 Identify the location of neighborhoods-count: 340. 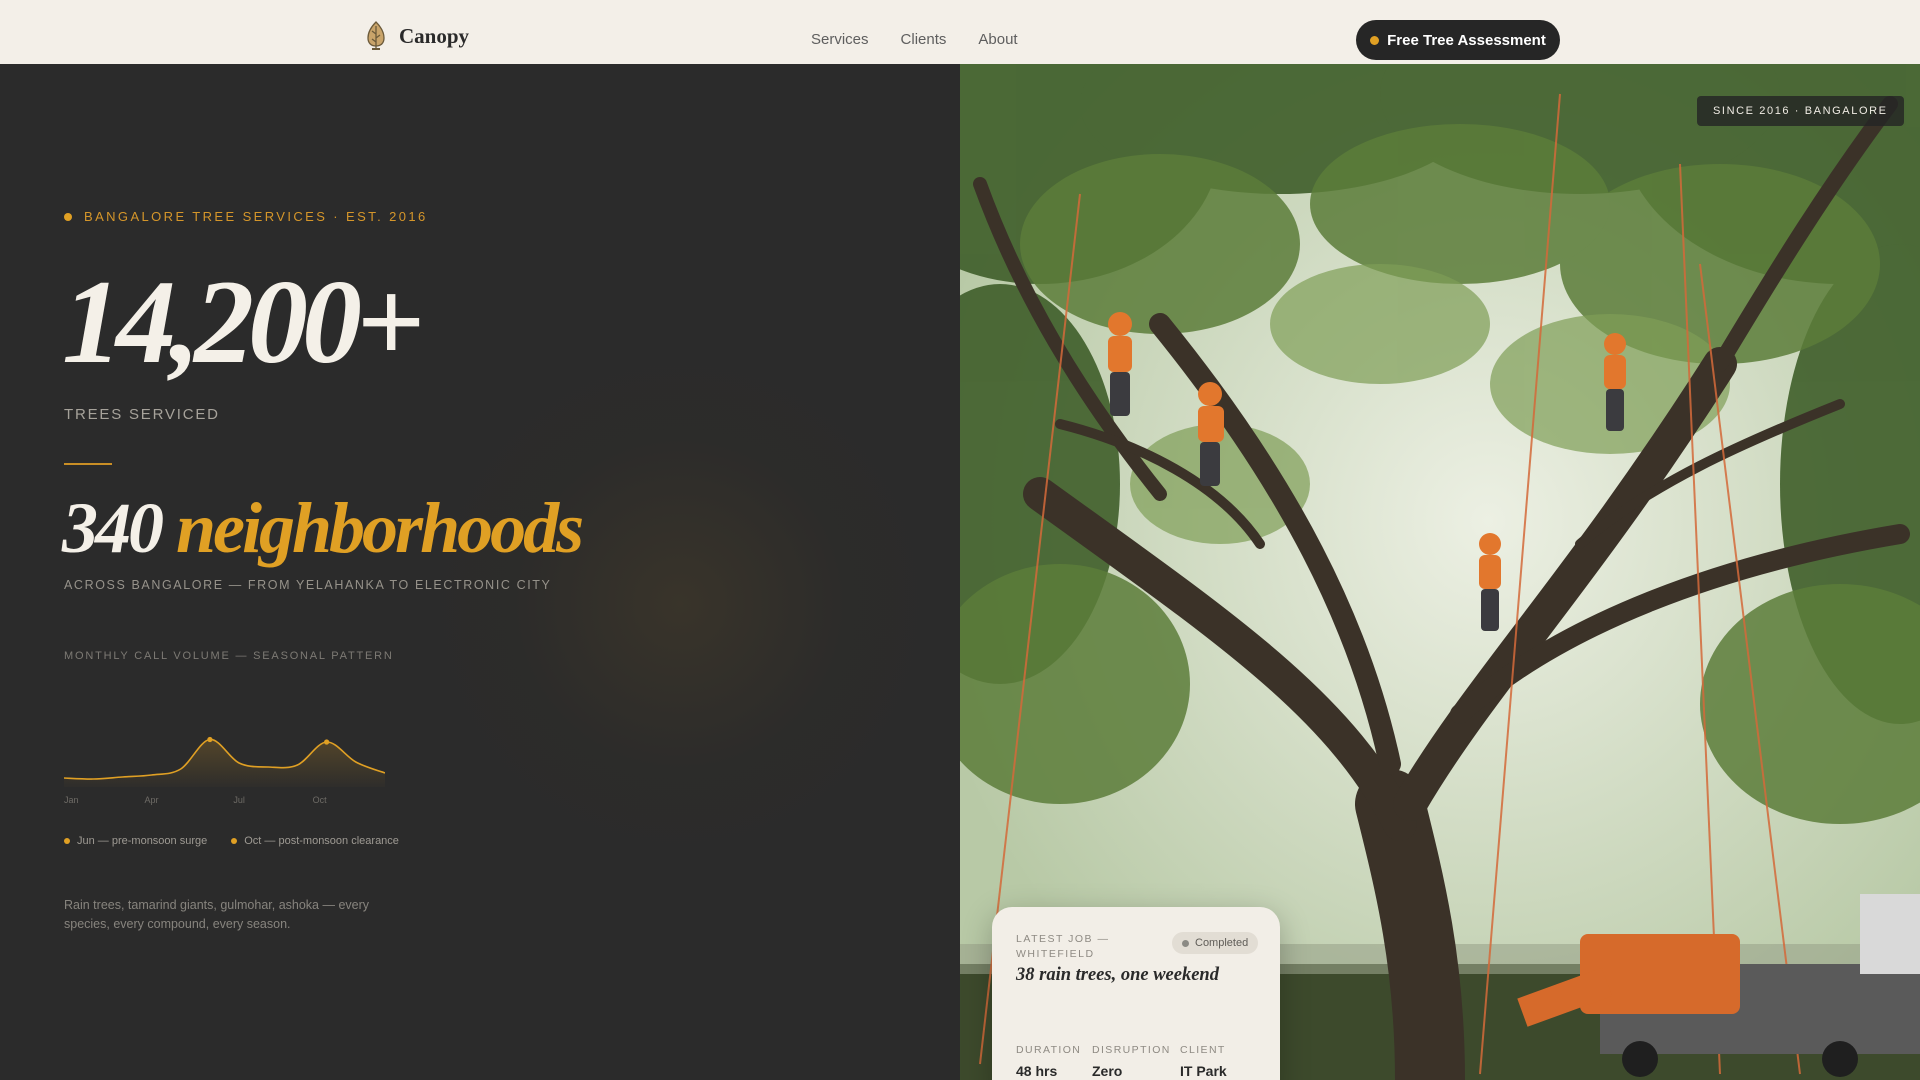
(113, 528).